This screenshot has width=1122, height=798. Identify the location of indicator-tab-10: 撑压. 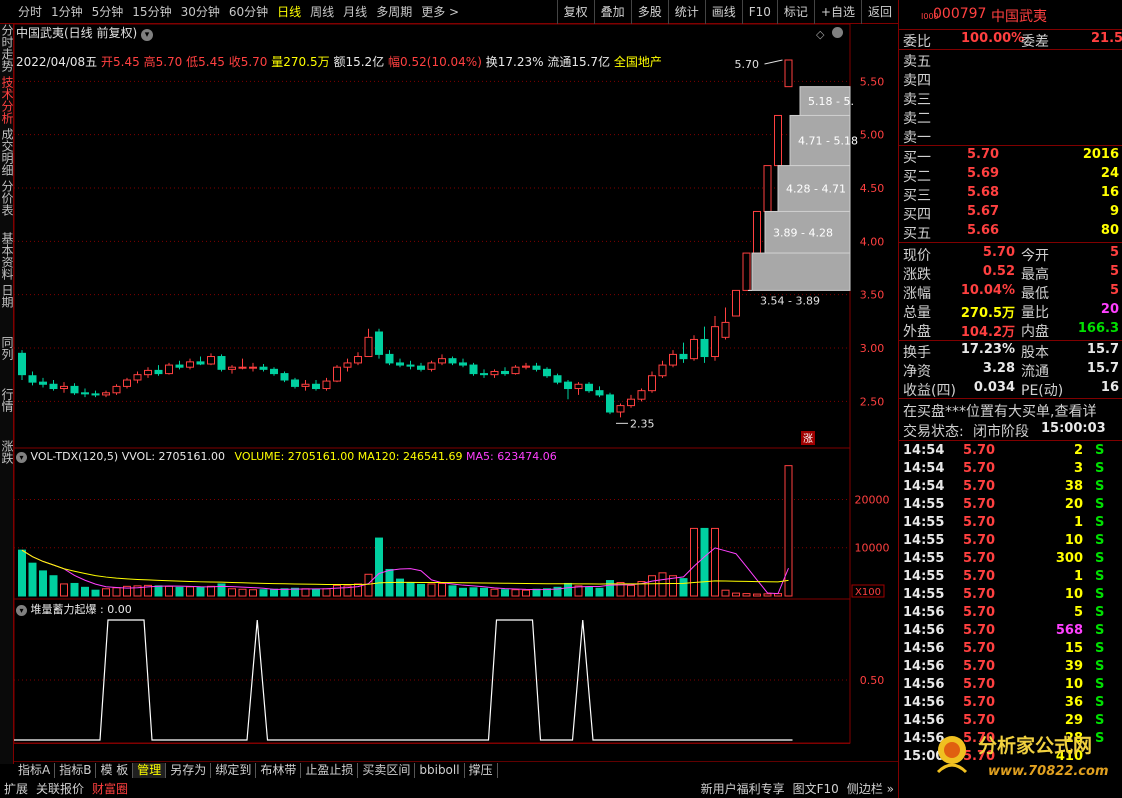
(481, 770).